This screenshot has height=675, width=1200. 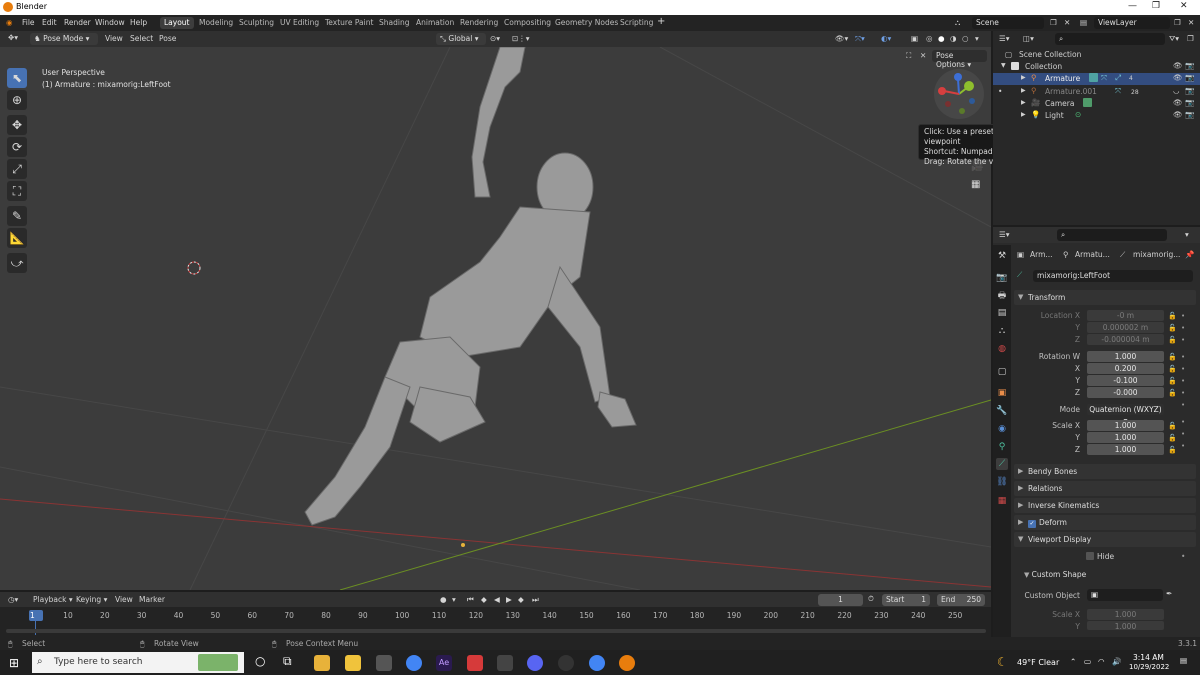 What do you see at coordinates (1125, 392) in the screenshot?
I see `rotation-z-field: -0.000` at bounding box center [1125, 392].